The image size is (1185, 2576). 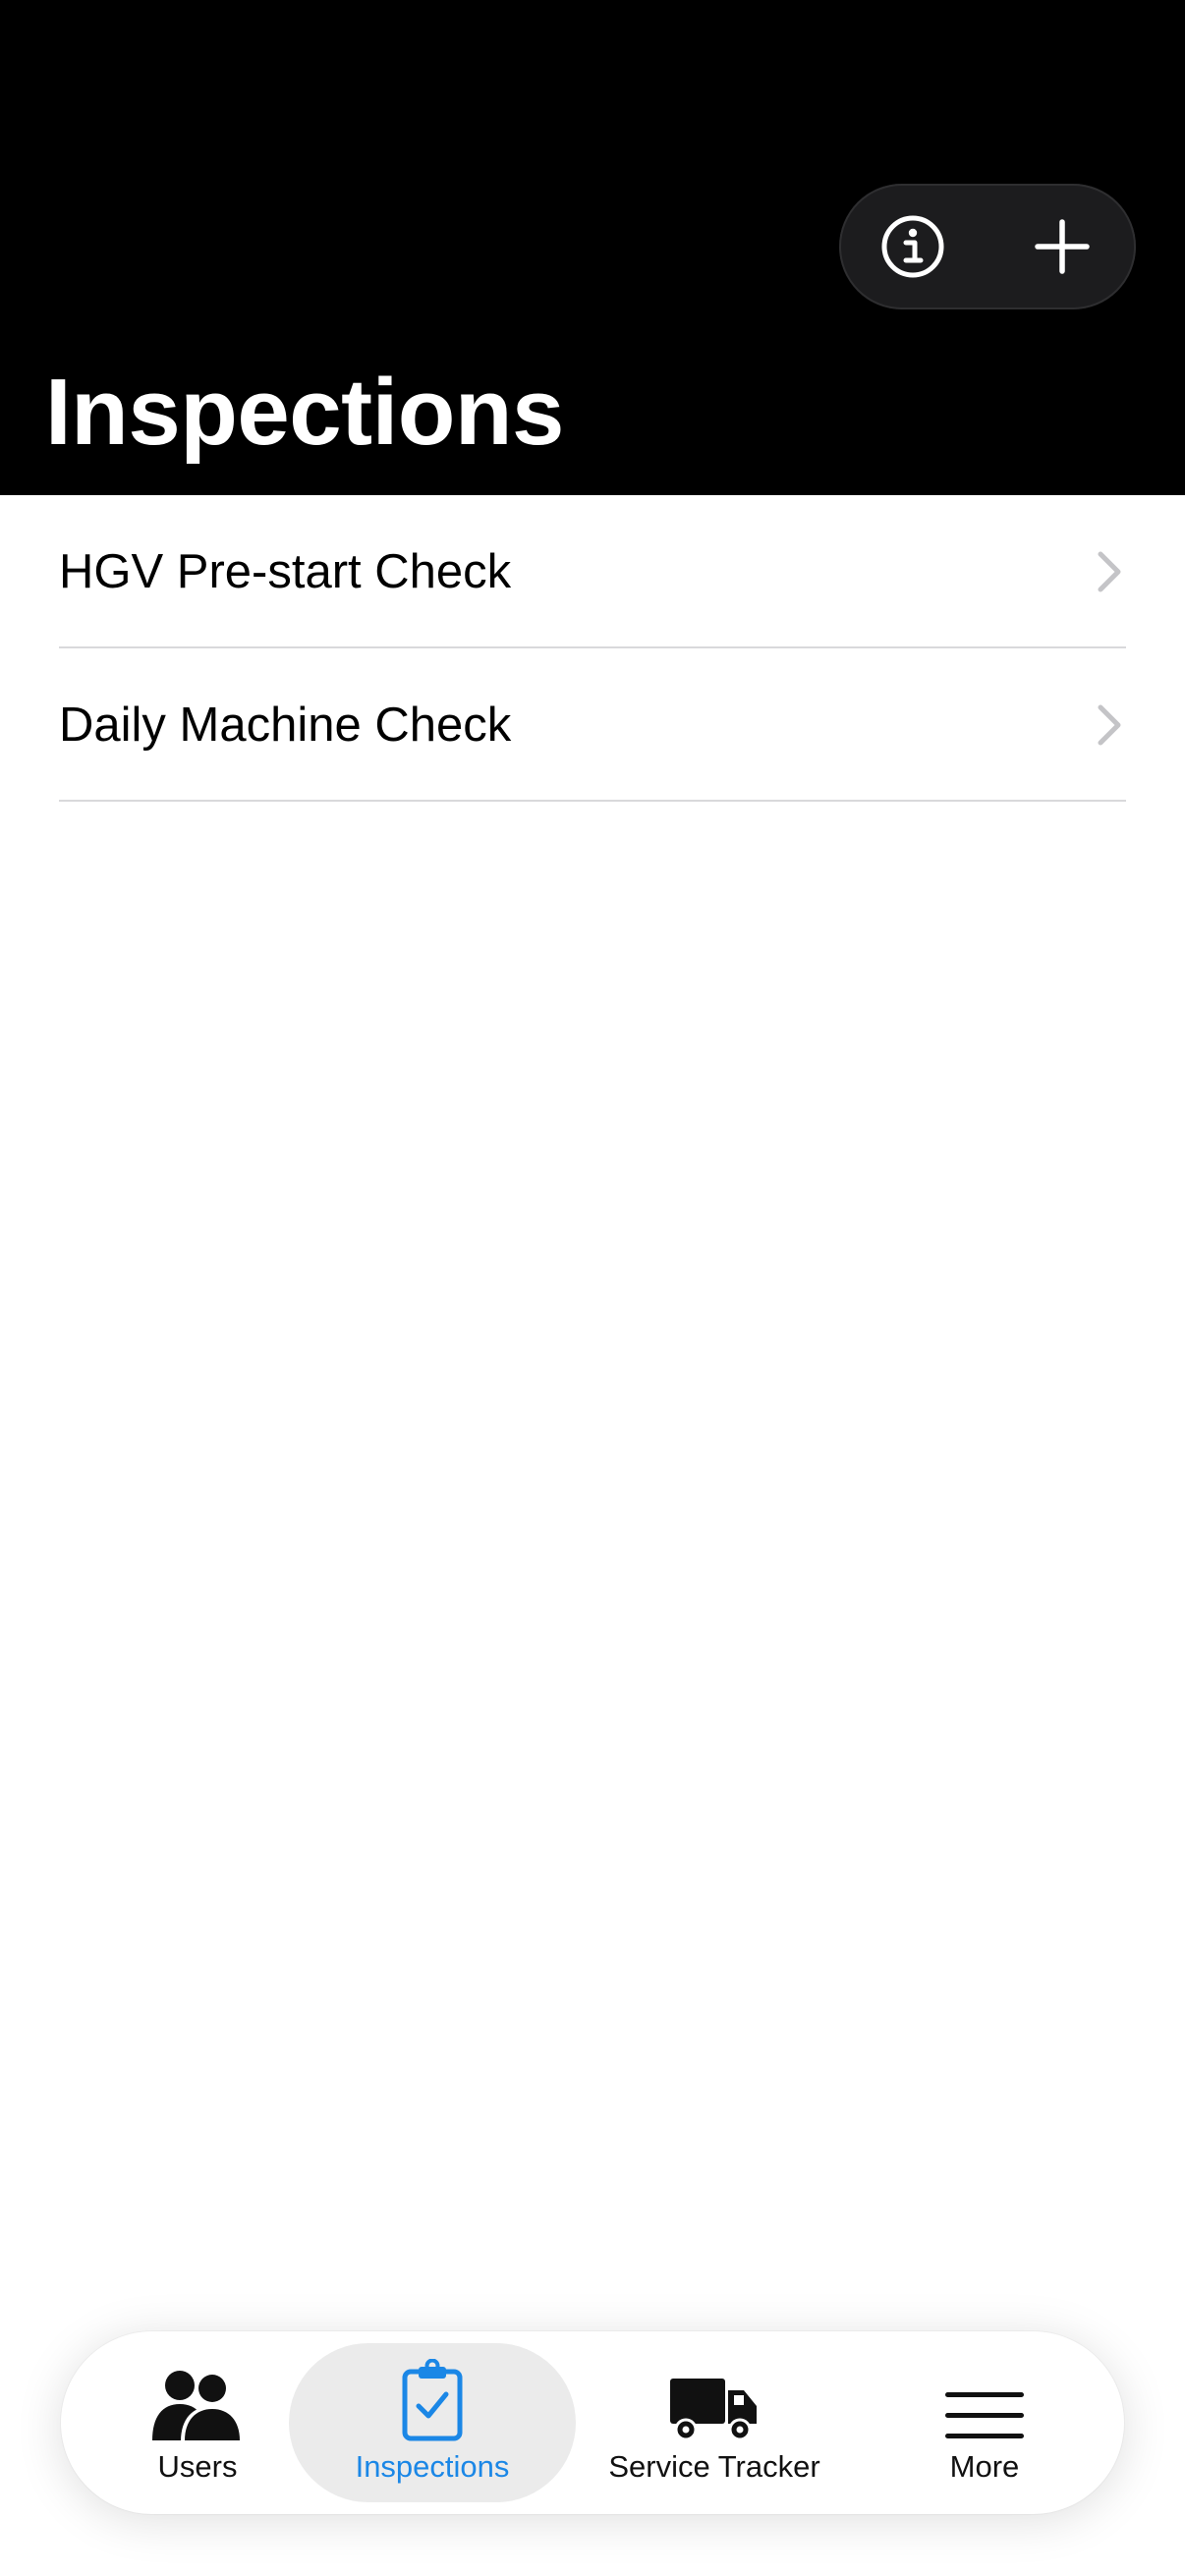 I want to click on tab-bar: Users Inspections Service Tracker More, so click(x=592, y=2422).